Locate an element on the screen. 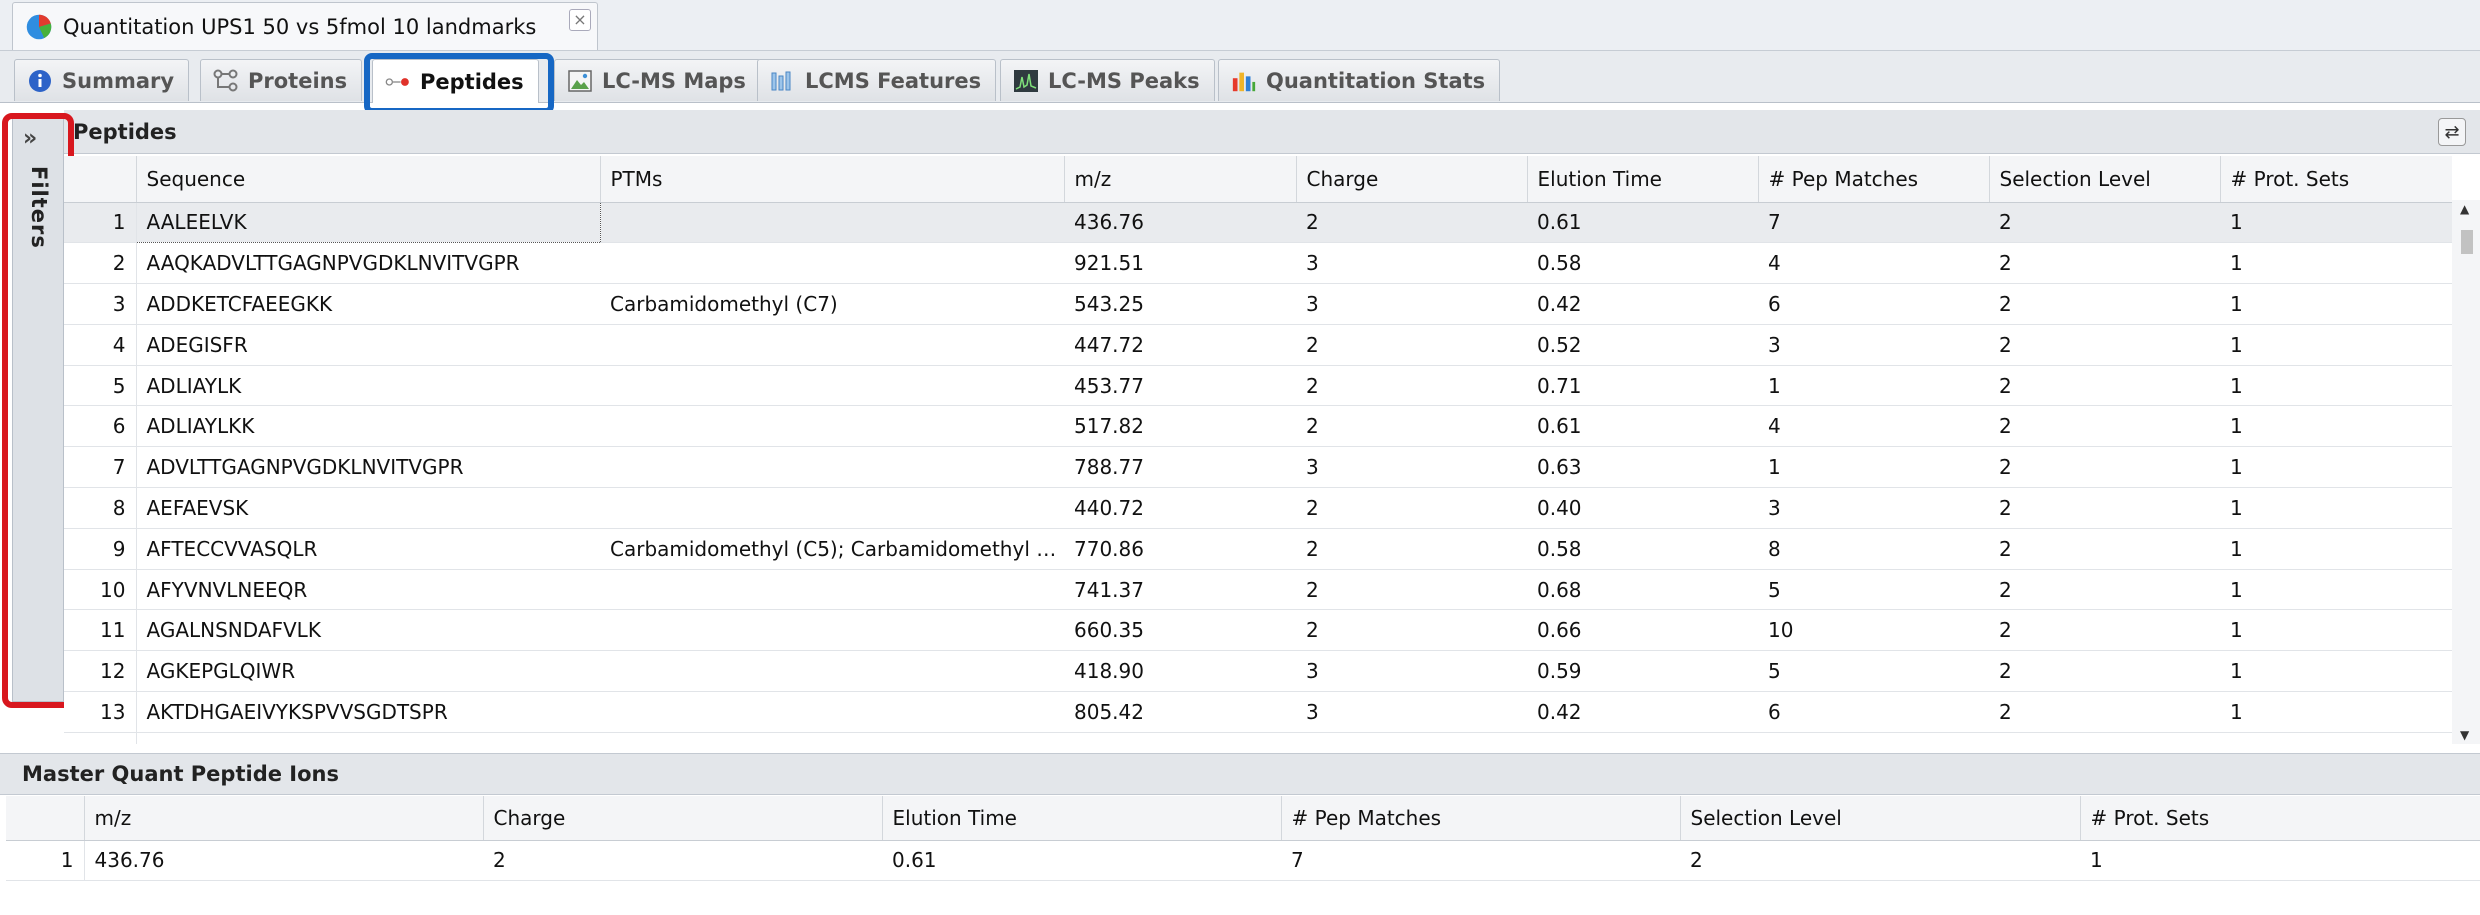  table-cell: 660.35 is located at coordinates (1180, 630).